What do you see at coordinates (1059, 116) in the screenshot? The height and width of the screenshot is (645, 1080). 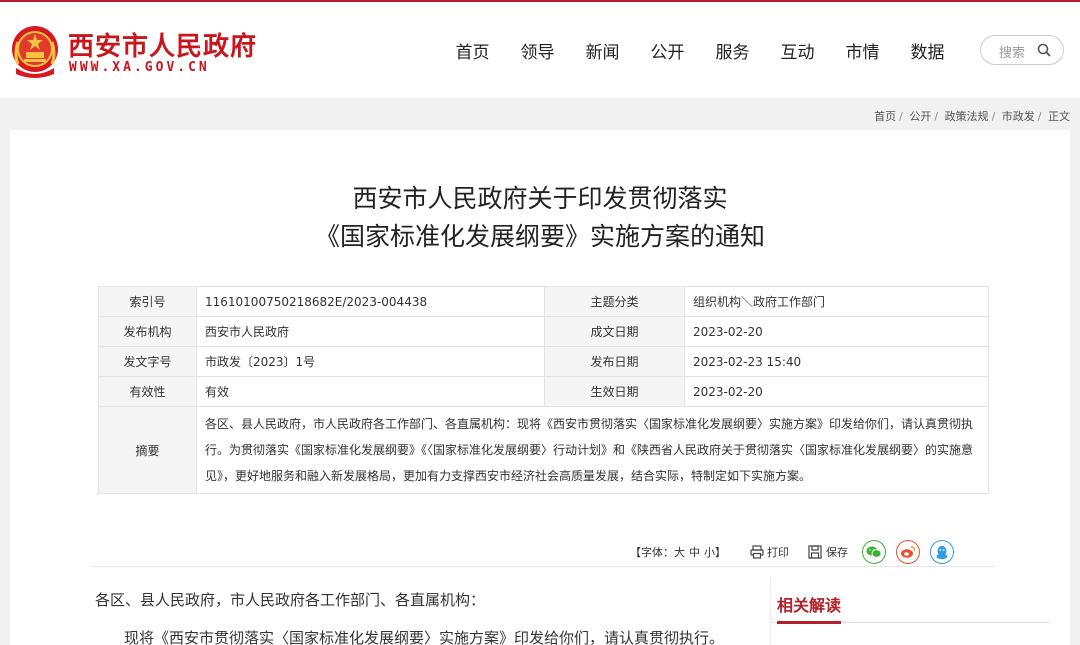 I see `breadcrumb-current: 正文` at bounding box center [1059, 116].